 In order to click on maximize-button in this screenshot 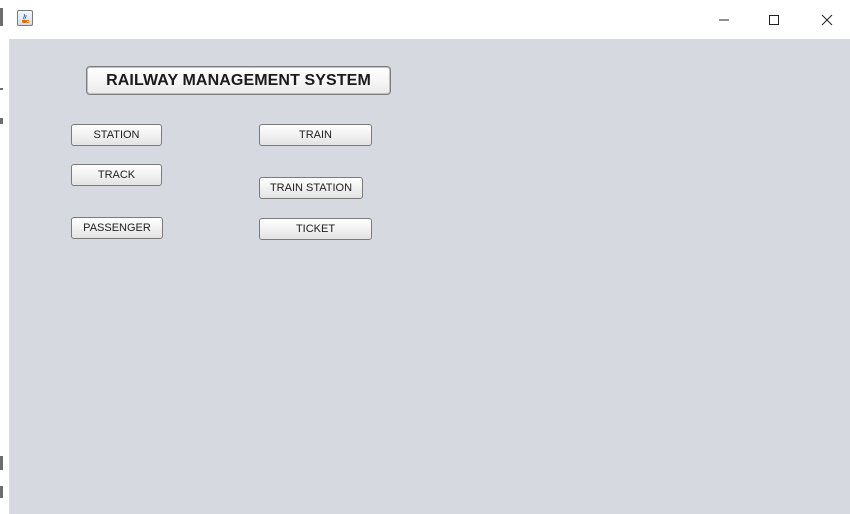, I will do `click(774, 19)`.